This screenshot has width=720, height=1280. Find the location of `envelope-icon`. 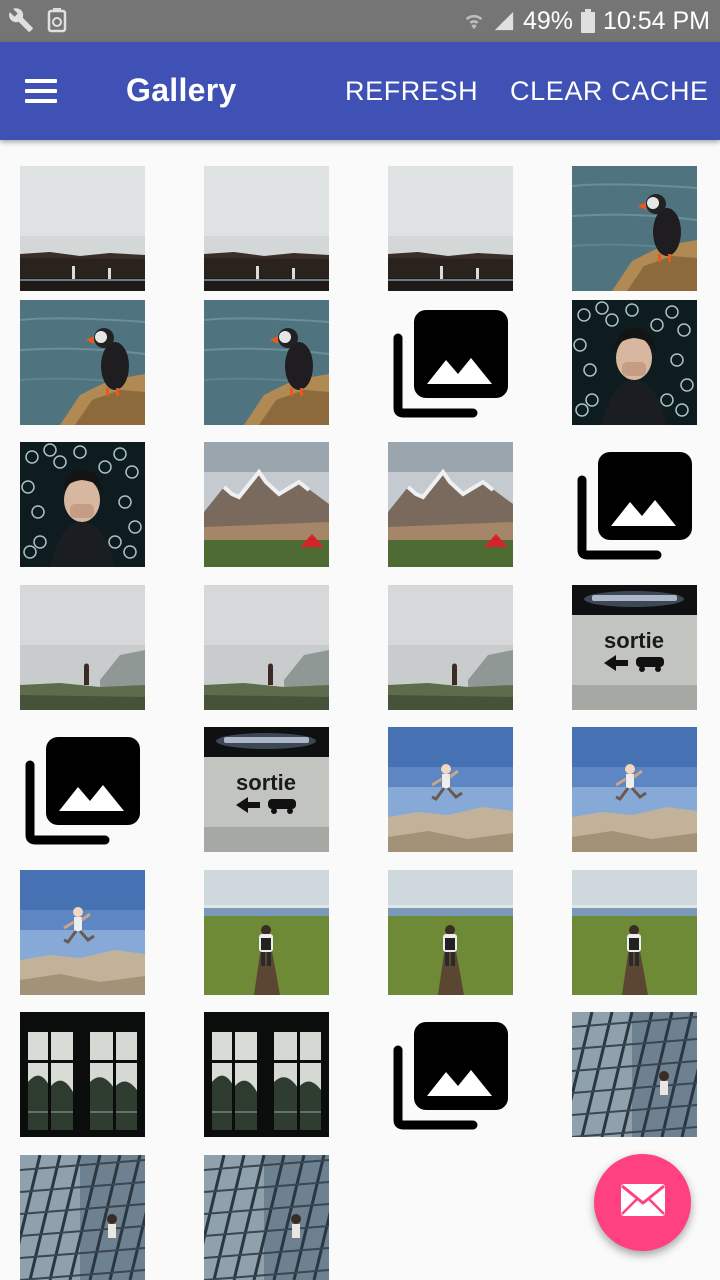

envelope-icon is located at coordinates (643, 1202).